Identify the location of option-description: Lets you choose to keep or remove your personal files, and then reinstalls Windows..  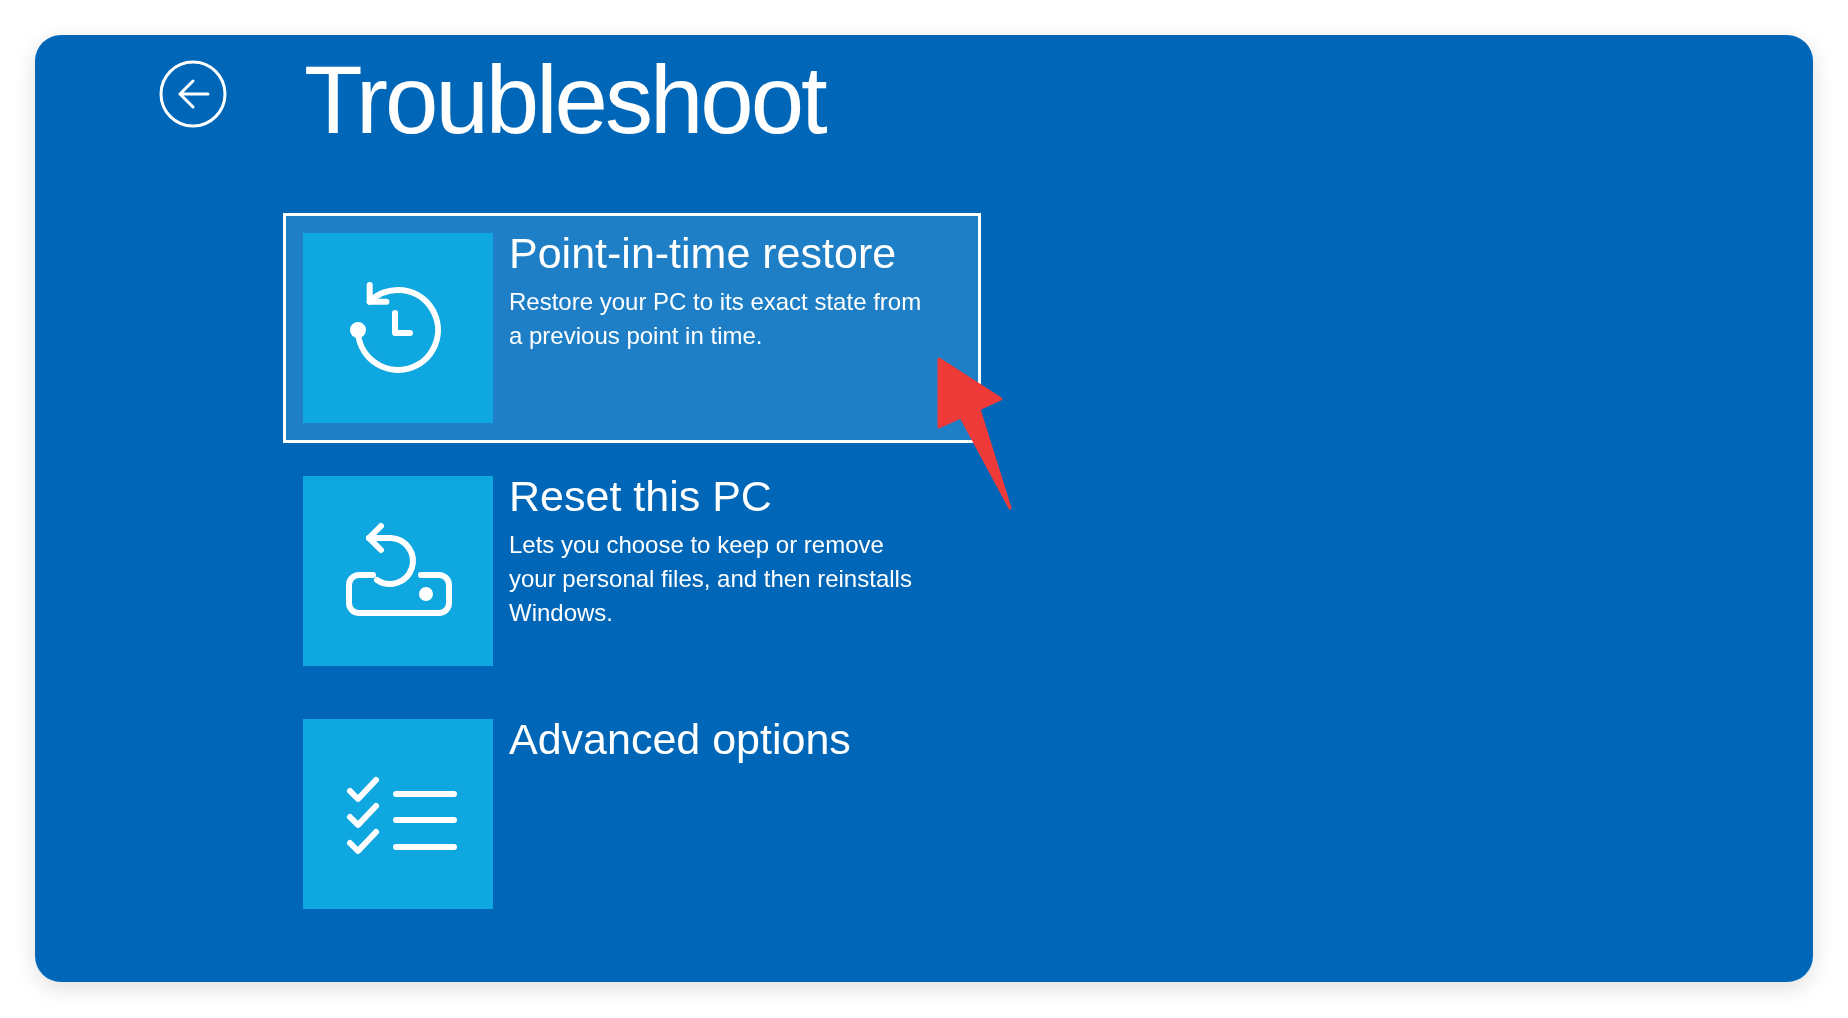
(711, 579).